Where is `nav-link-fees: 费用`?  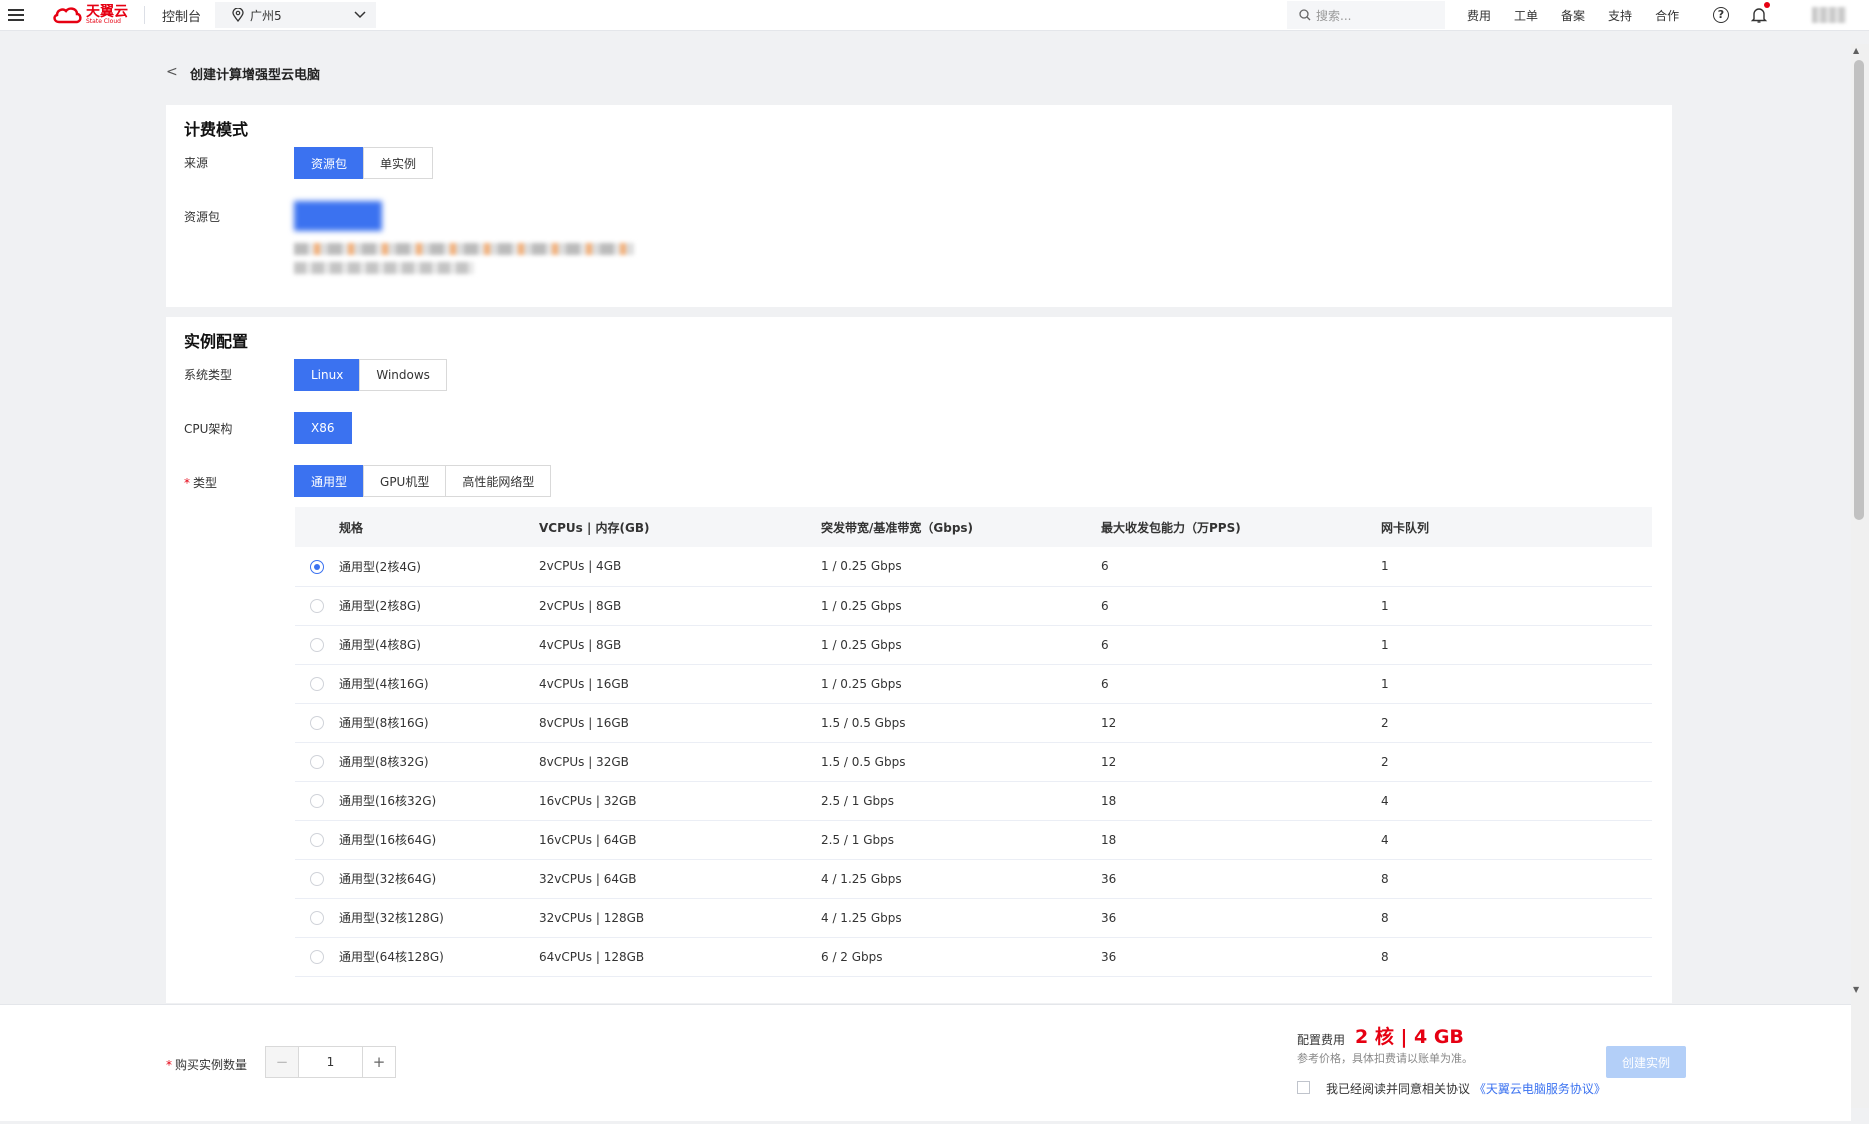 nav-link-fees: 费用 is located at coordinates (1479, 15).